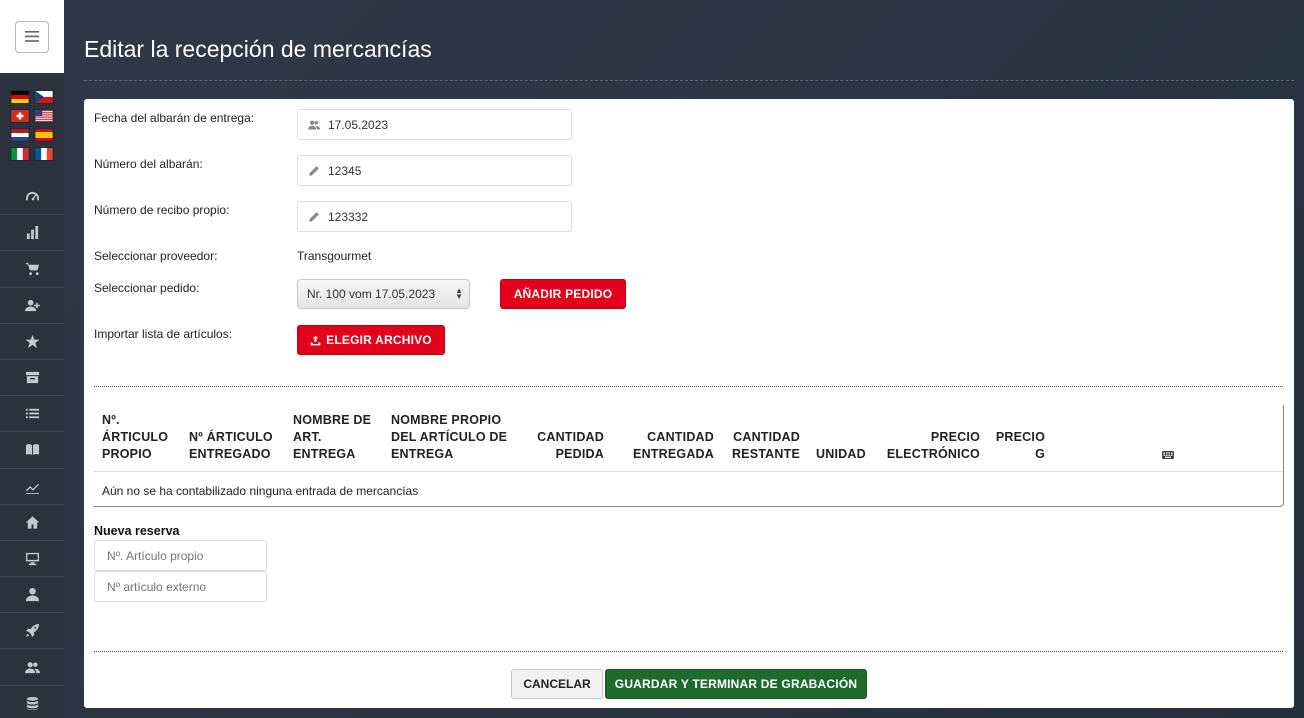 This screenshot has height=718, width=1304. Describe the element at coordinates (557, 684) in the screenshot. I see `cancel-button: CANCELAR` at that location.